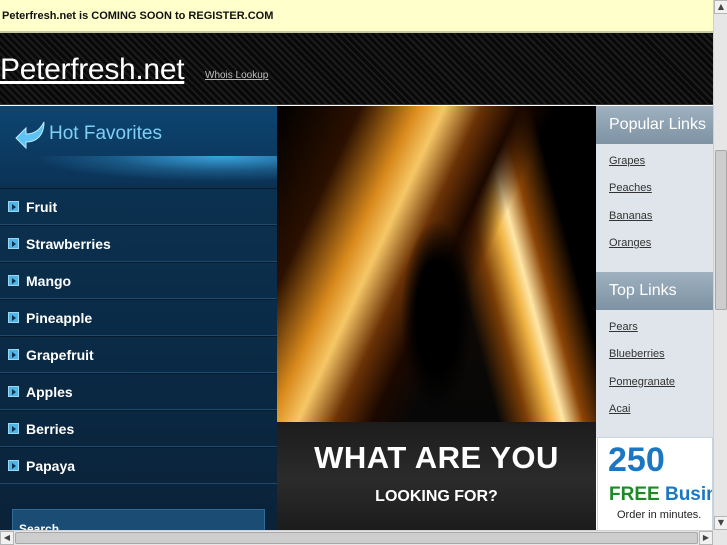 Image resolution: width=727 pixels, height=545 pixels. I want to click on top-links-list: Pears Blueberries Pomegranate Acai, so click(654, 374).